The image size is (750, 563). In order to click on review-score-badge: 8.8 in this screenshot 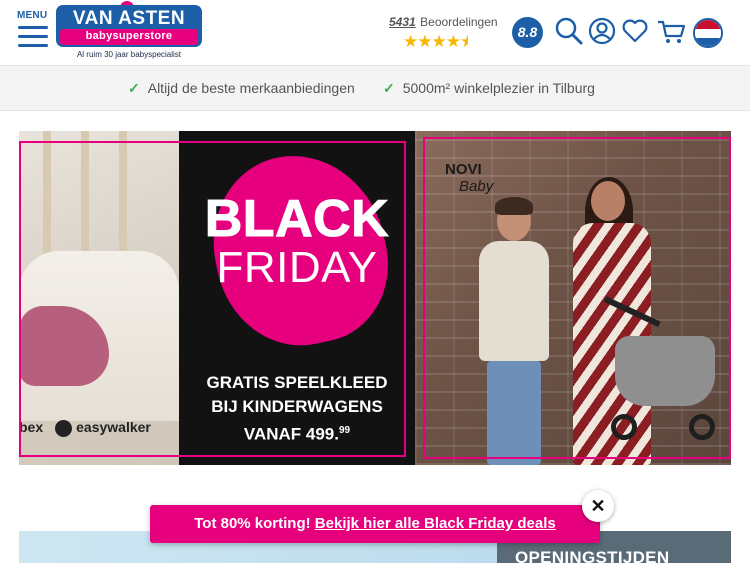, I will do `click(527, 32)`.